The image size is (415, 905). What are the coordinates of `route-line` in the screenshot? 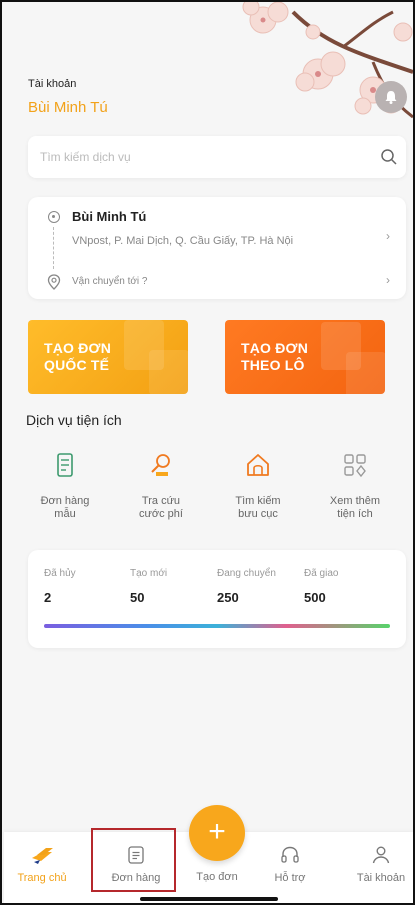 It's located at (53, 248).